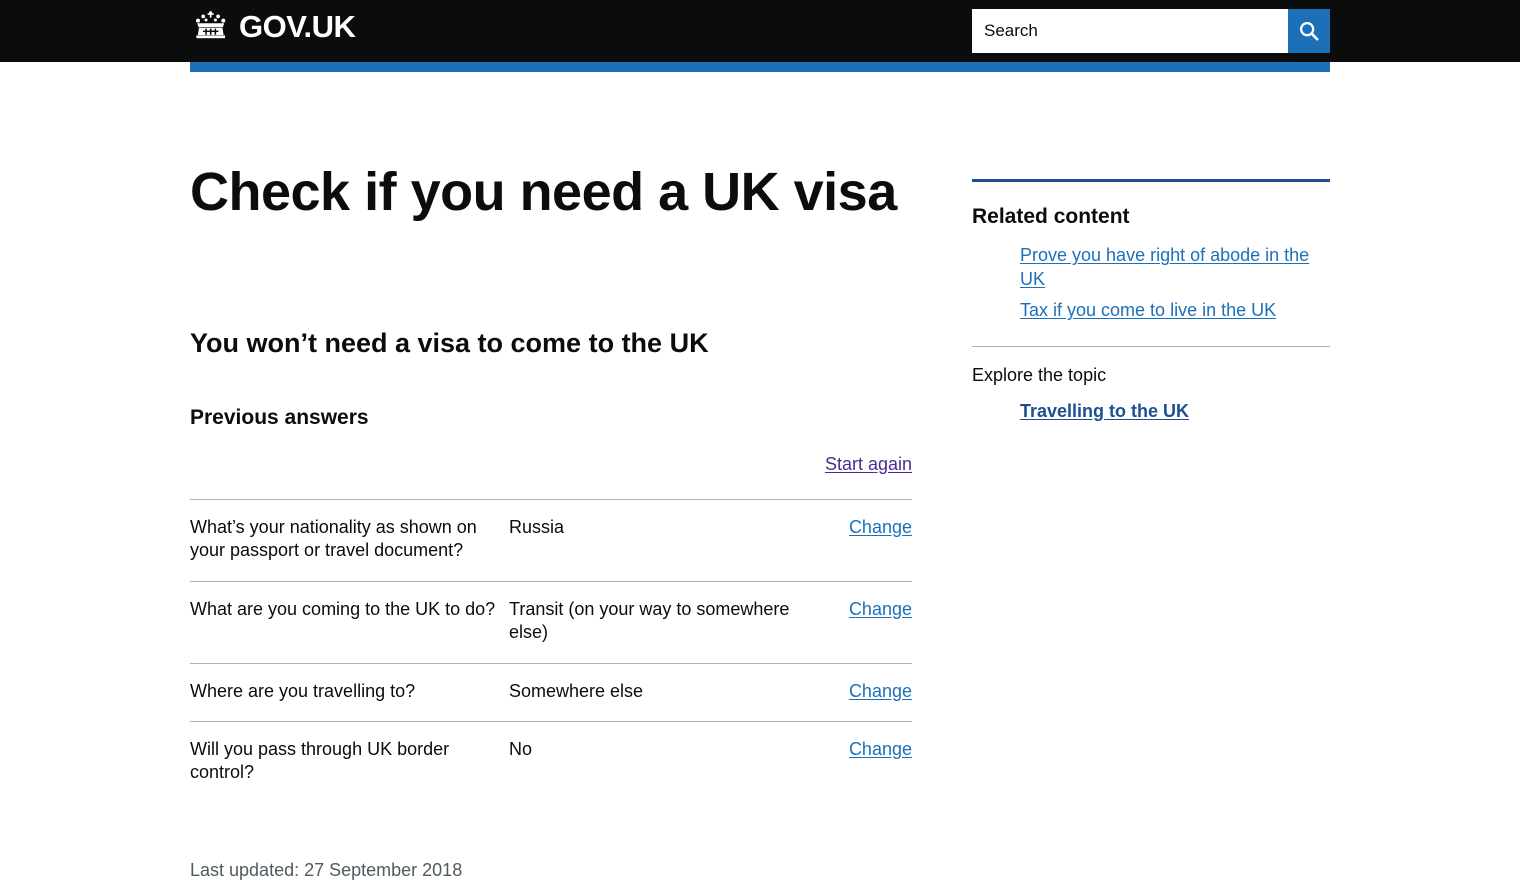 The height and width of the screenshot is (881, 1520). Describe the element at coordinates (649, 620) in the screenshot. I see `answer-value: Transit (on your way to somewhere else)` at that location.